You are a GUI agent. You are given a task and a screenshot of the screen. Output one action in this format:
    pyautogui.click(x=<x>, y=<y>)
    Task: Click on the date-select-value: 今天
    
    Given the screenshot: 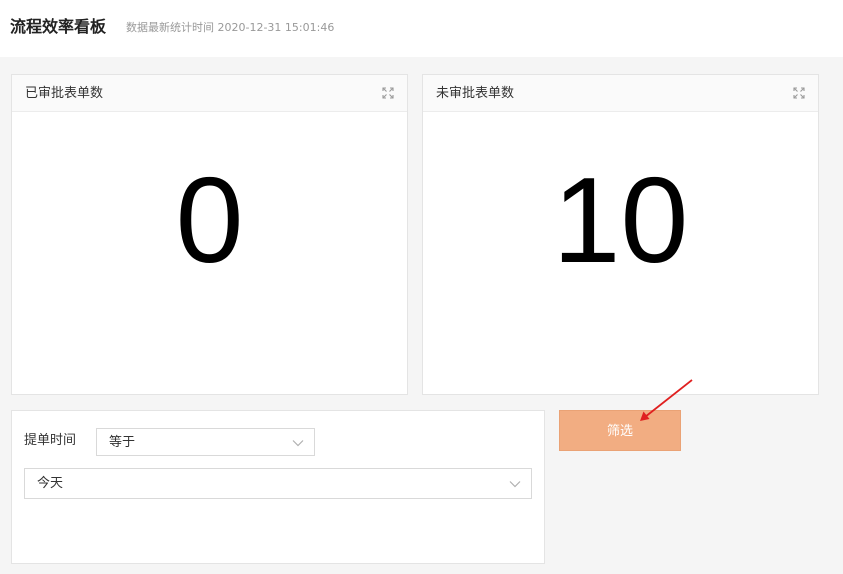 What is the action you would take?
    pyautogui.click(x=50, y=483)
    